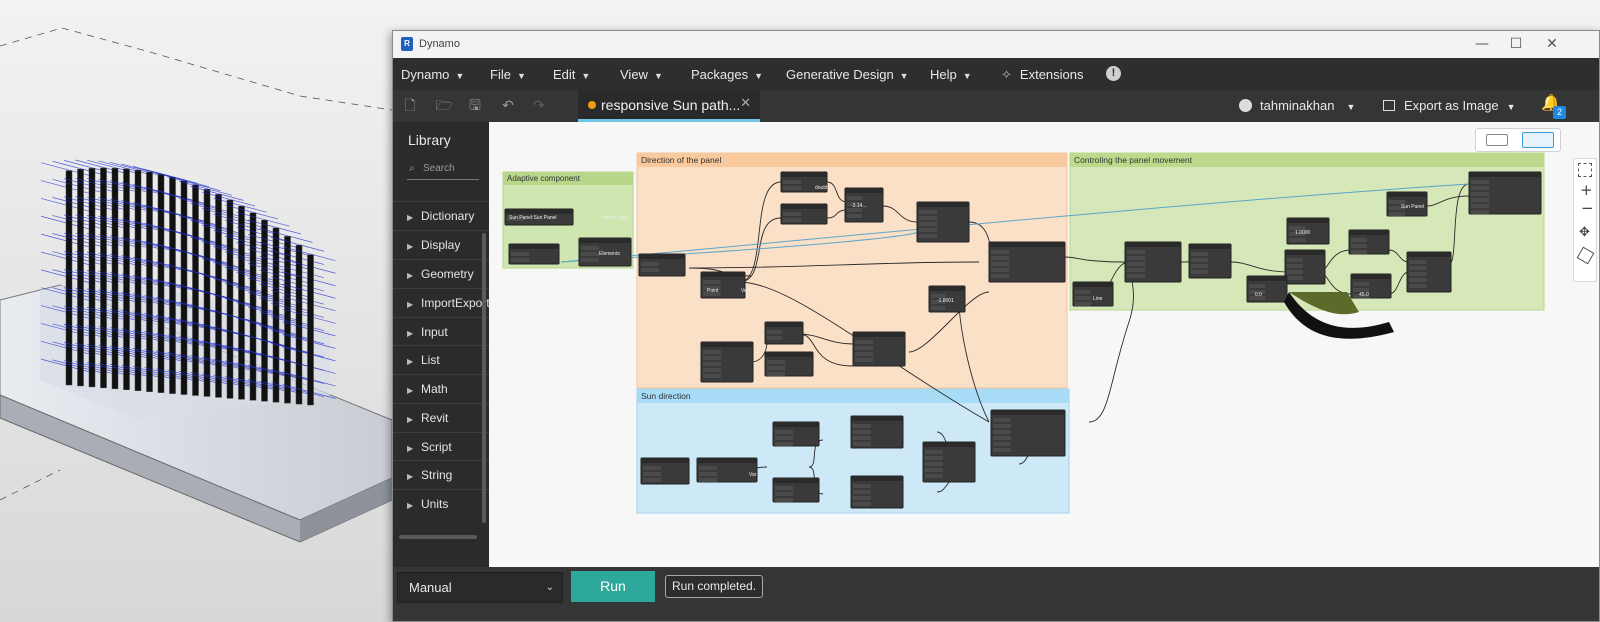  I want to click on node-sun-line, so click(1093, 294).